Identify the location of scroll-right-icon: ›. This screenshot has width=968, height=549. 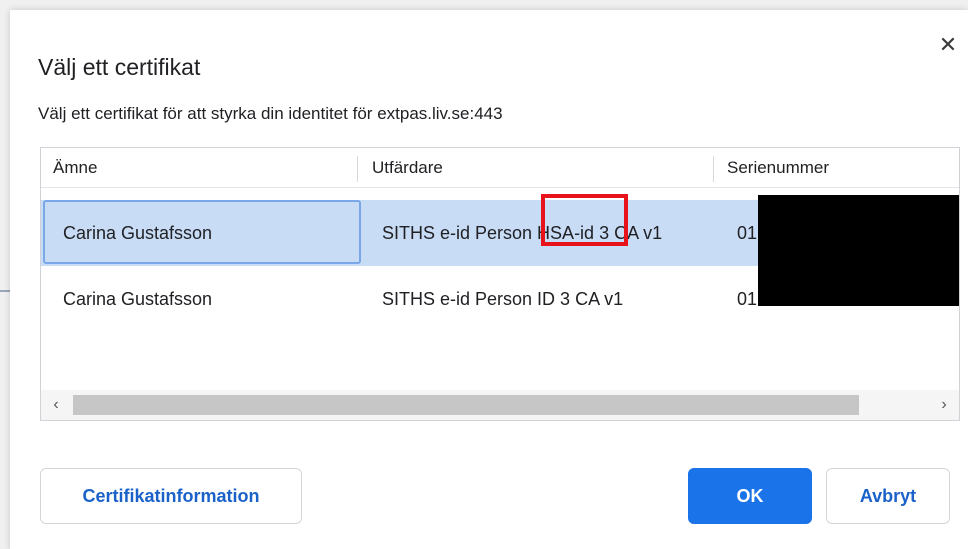
(944, 405).